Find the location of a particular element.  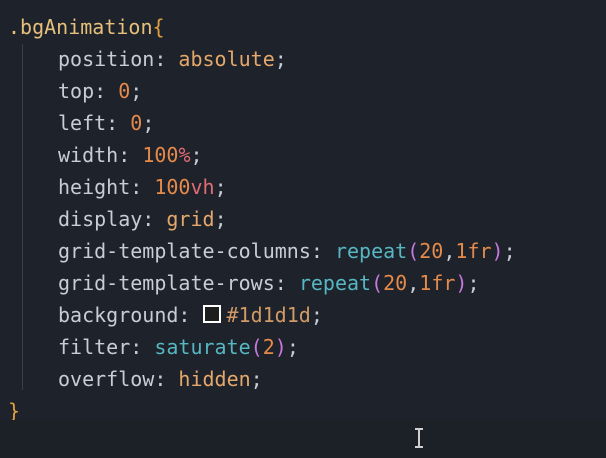

empty-editor-area is located at coordinates (303, 439).